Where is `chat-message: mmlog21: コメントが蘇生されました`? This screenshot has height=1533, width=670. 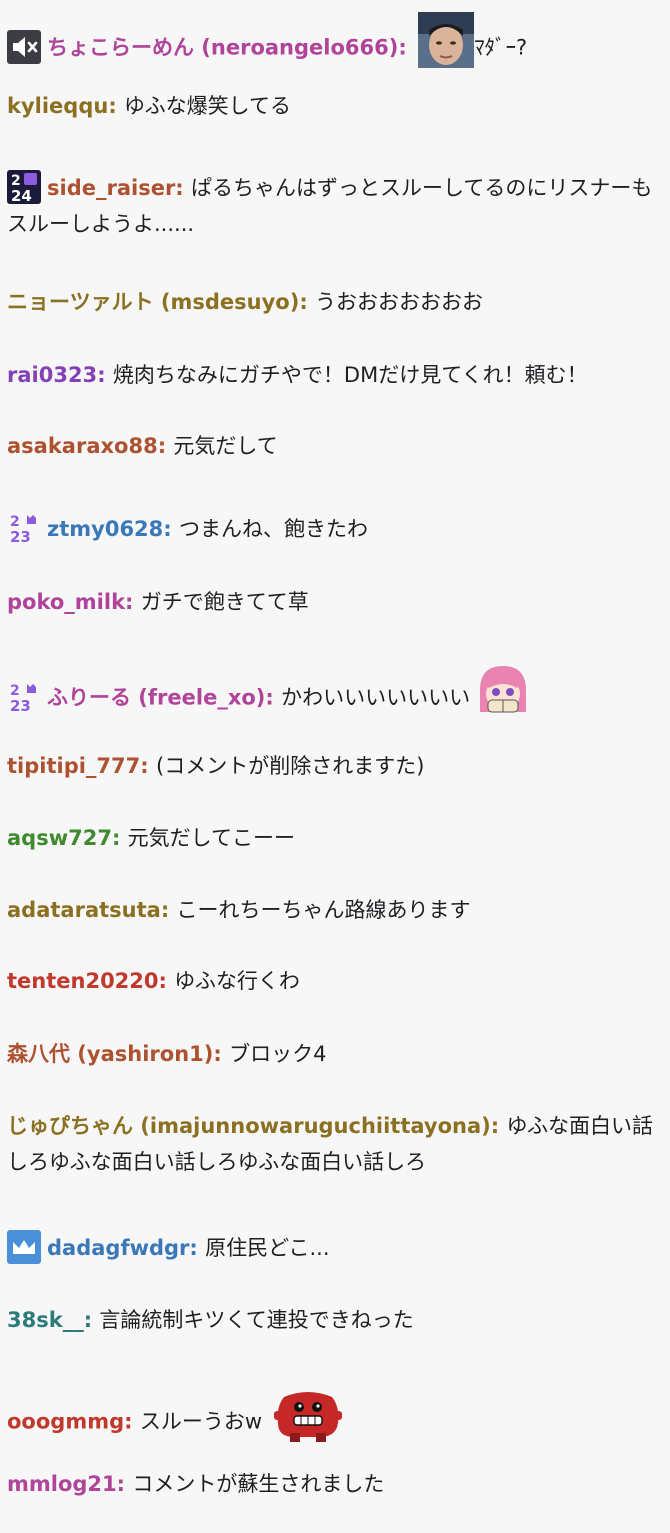 chat-message: mmlog21: コメントが蘇生されました is located at coordinates (334, 1484).